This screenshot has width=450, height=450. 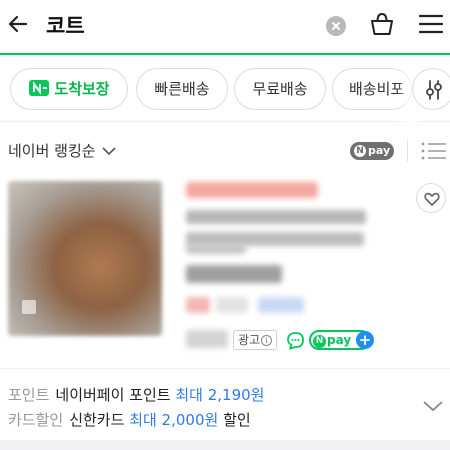 What do you see at coordinates (225, 27) in the screenshot?
I see `search-header: 코트` at bounding box center [225, 27].